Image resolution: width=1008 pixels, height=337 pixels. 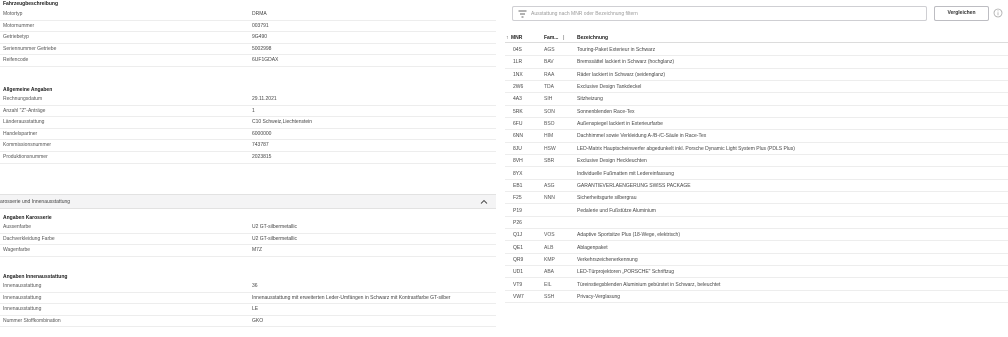 What do you see at coordinates (756, 50) in the screenshot?
I see `equipment-row: 04S AGS Touring-Paket Exterieur in Schwarz` at bounding box center [756, 50].